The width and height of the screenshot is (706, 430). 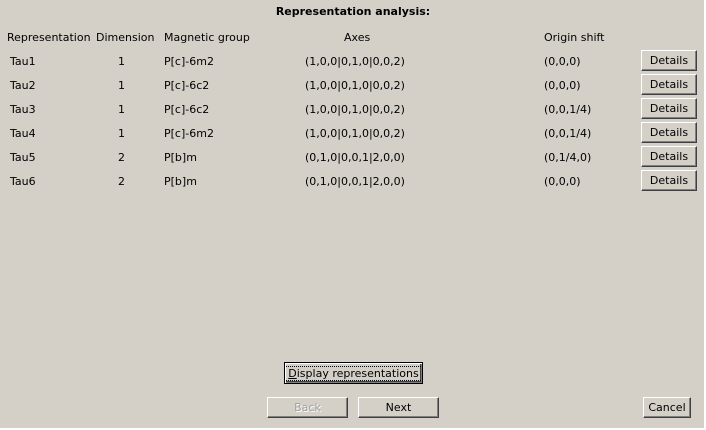 What do you see at coordinates (357, 37) in the screenshot?
I see `header-axes: Axes` at bounding box center [357, 37].